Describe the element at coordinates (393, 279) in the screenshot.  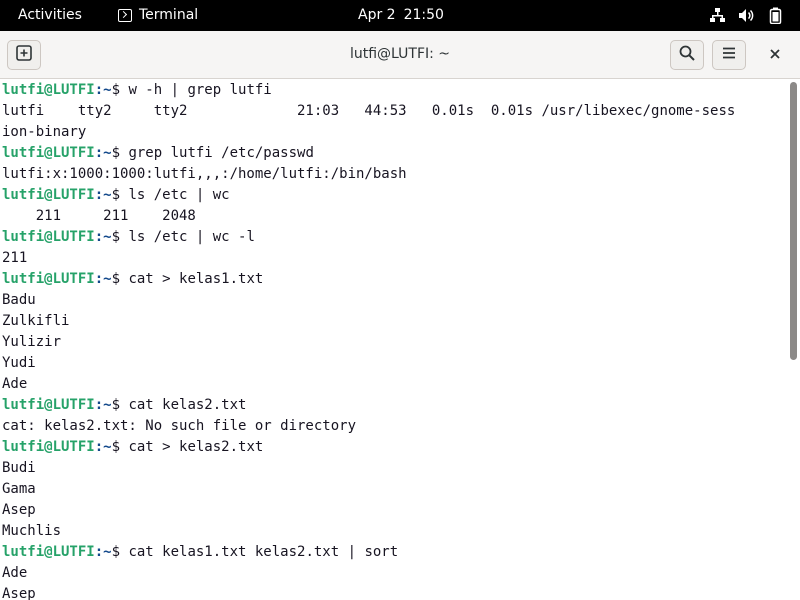
I see `command-line: lutfi@LUTFI:~$ cat > kelas1.txt` at that location.